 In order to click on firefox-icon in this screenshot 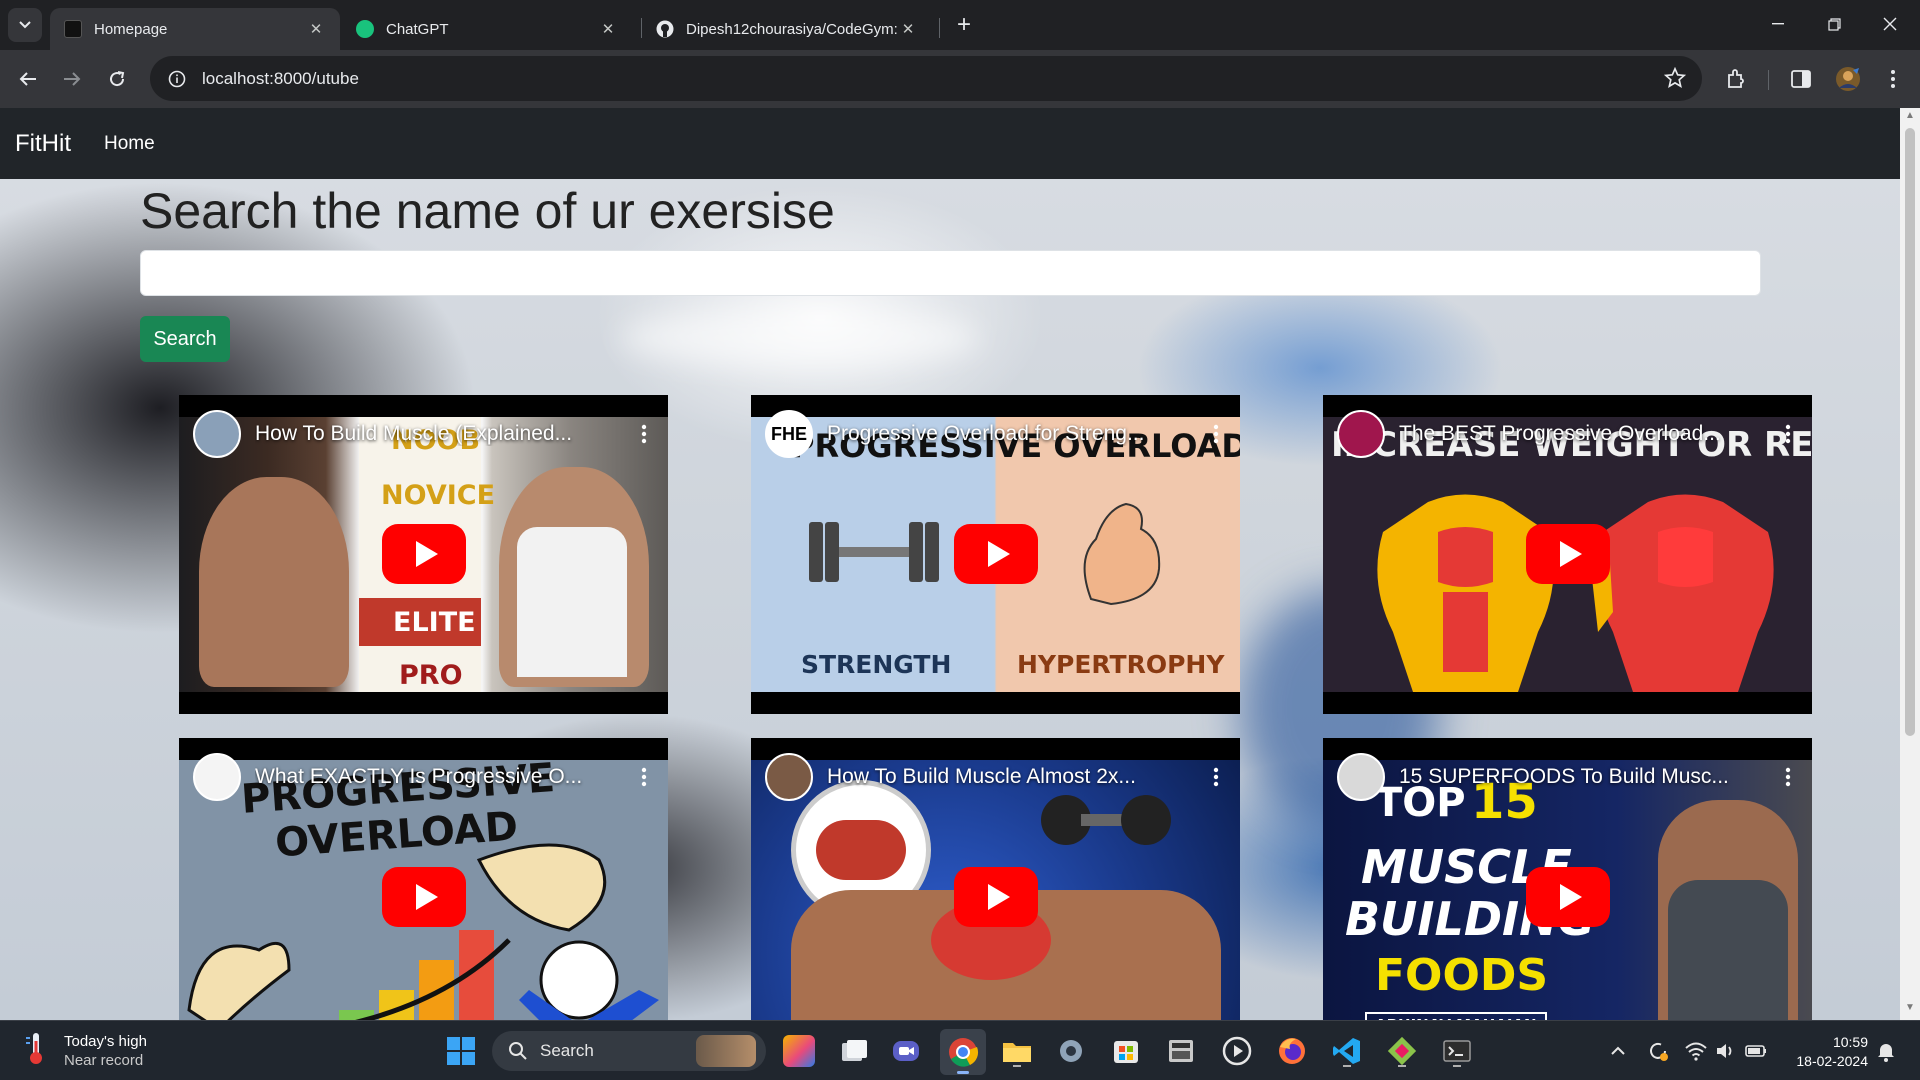, I will do `click(1292, 1051)`.